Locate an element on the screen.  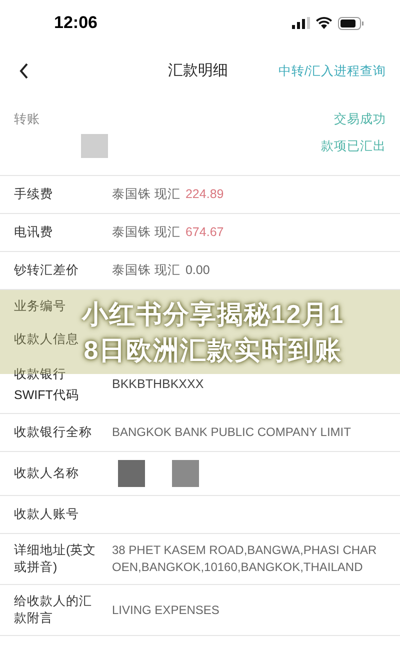
field-label: 转账 is located at coordinates (27, 119).